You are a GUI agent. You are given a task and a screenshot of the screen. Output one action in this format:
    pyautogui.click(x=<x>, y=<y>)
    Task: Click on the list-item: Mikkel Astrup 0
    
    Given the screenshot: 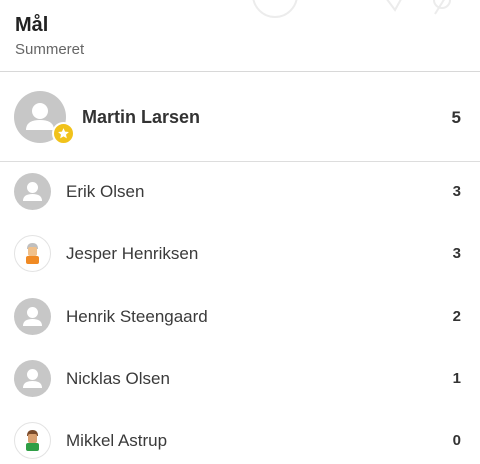 What is the action you would take?
    pyautogui.click(x=240, y=437)
    